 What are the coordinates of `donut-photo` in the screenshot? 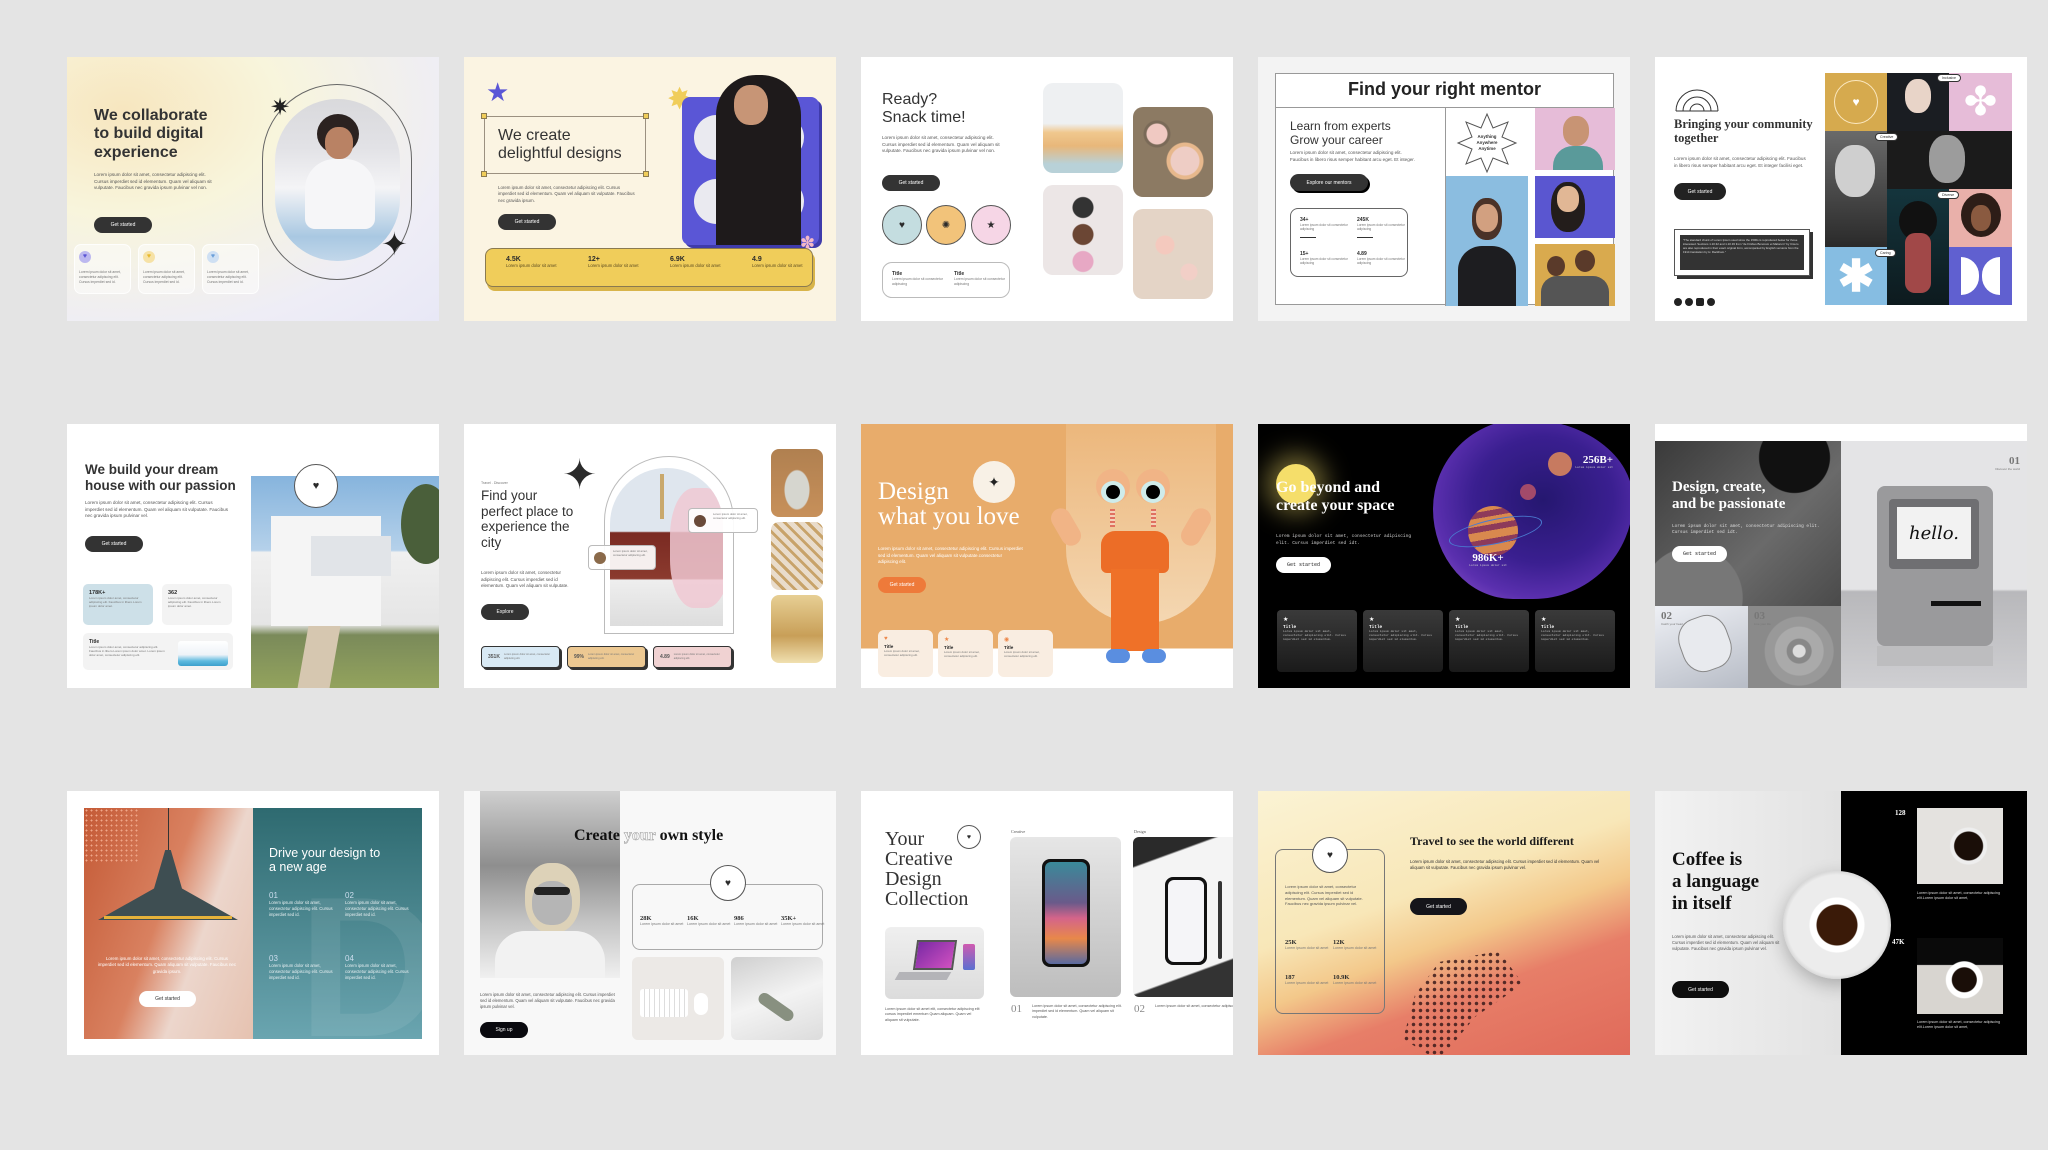 It's located at (1083, 128).